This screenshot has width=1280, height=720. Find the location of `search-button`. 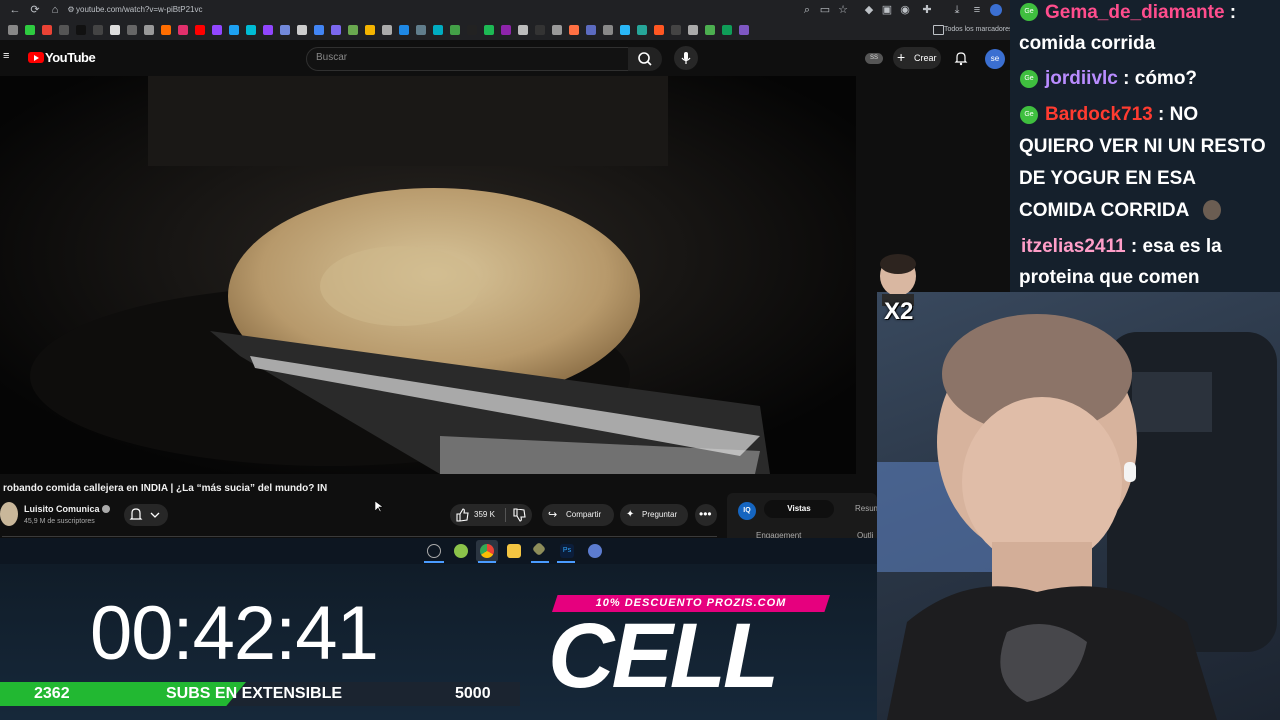

search-button is located at coordinates (645, 59).